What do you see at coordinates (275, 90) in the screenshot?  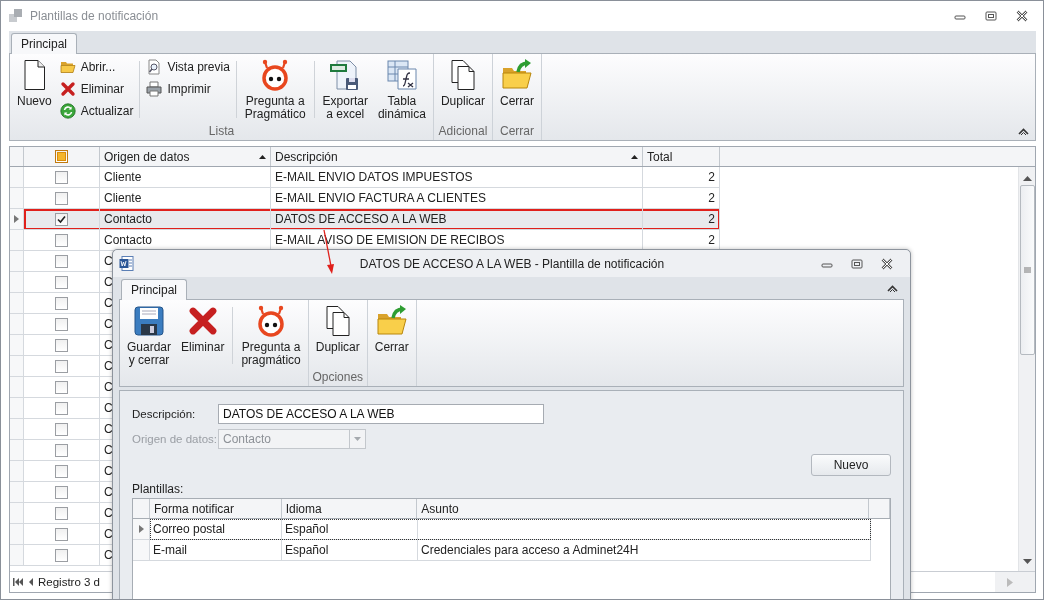 I see `ask-button: Pregunta a Pragmático` at bounding box center [275, 90].